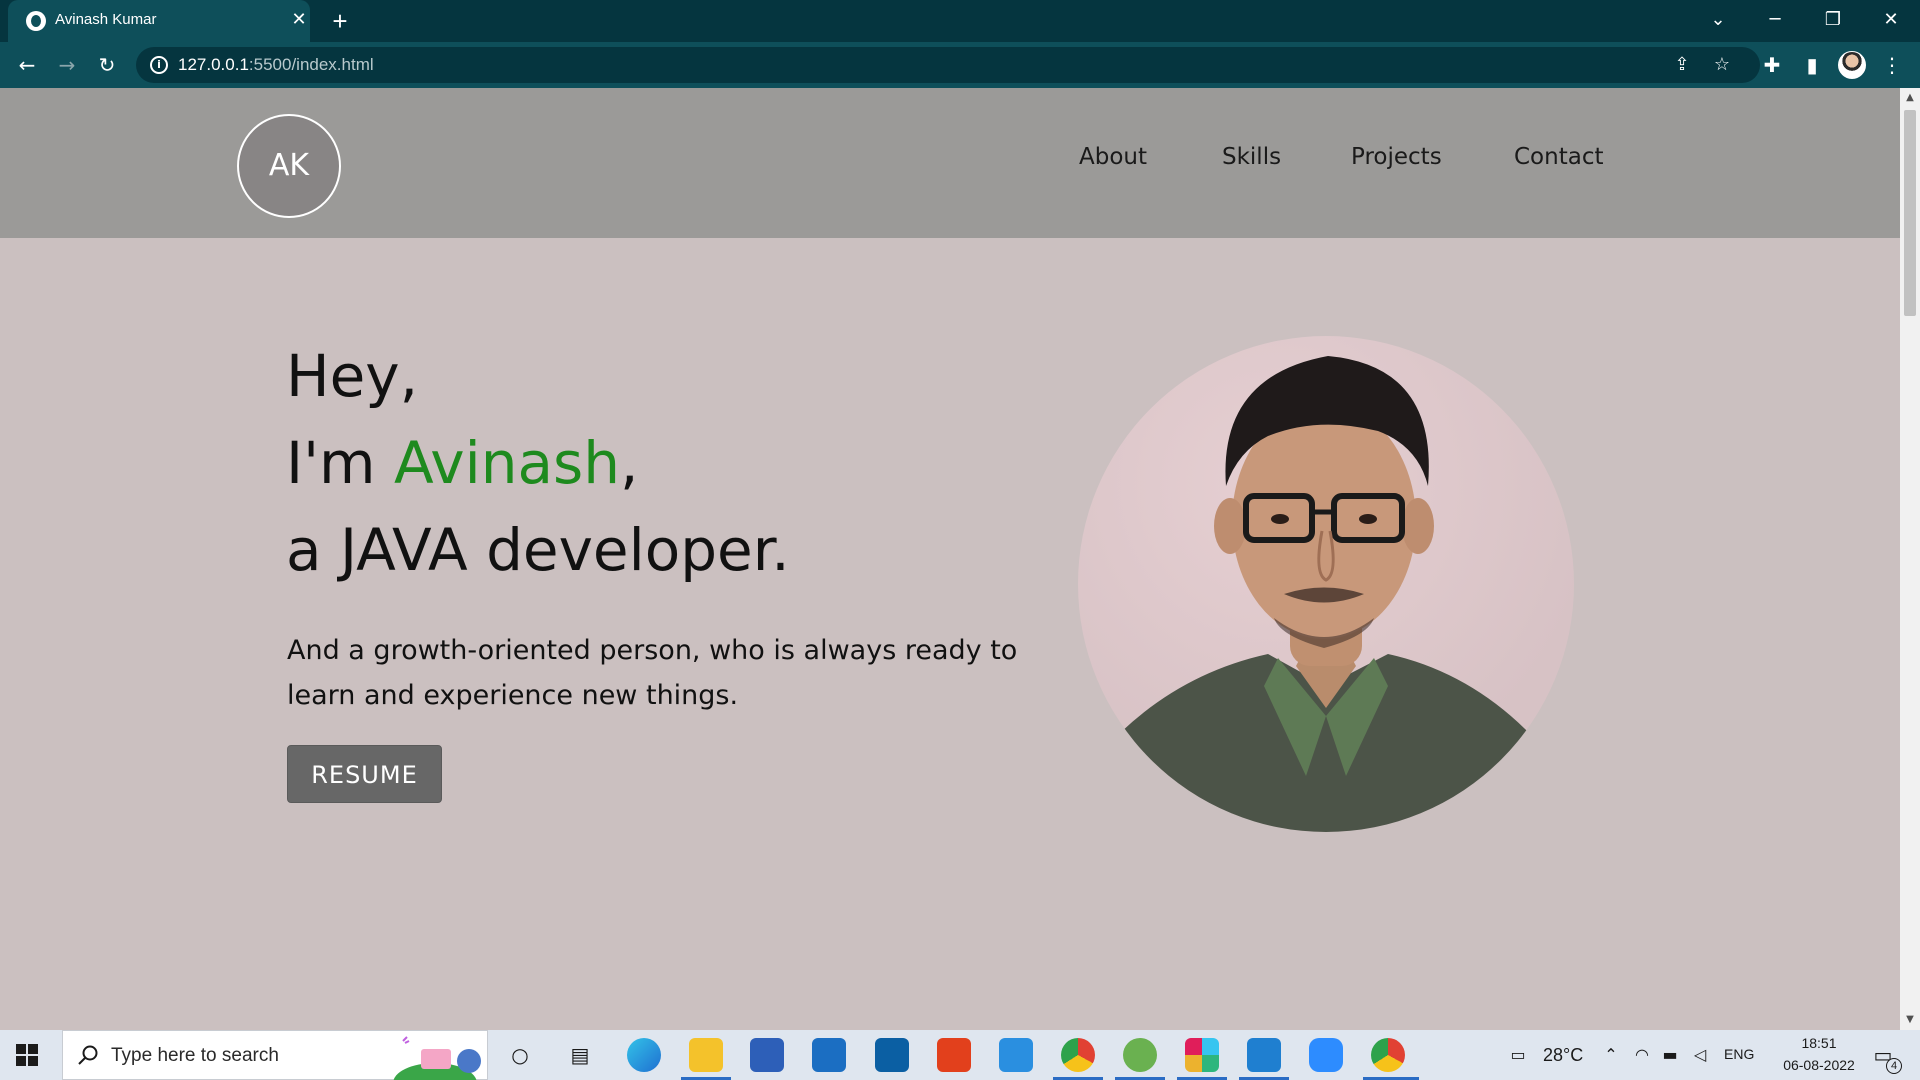 Image resolution: width=1920 pixels, height=1080 pixels. Describe the element at coordinates (276, 65) in the screenshot. I see `url-text: 127.0.0.1:5500/index.html` at that location.